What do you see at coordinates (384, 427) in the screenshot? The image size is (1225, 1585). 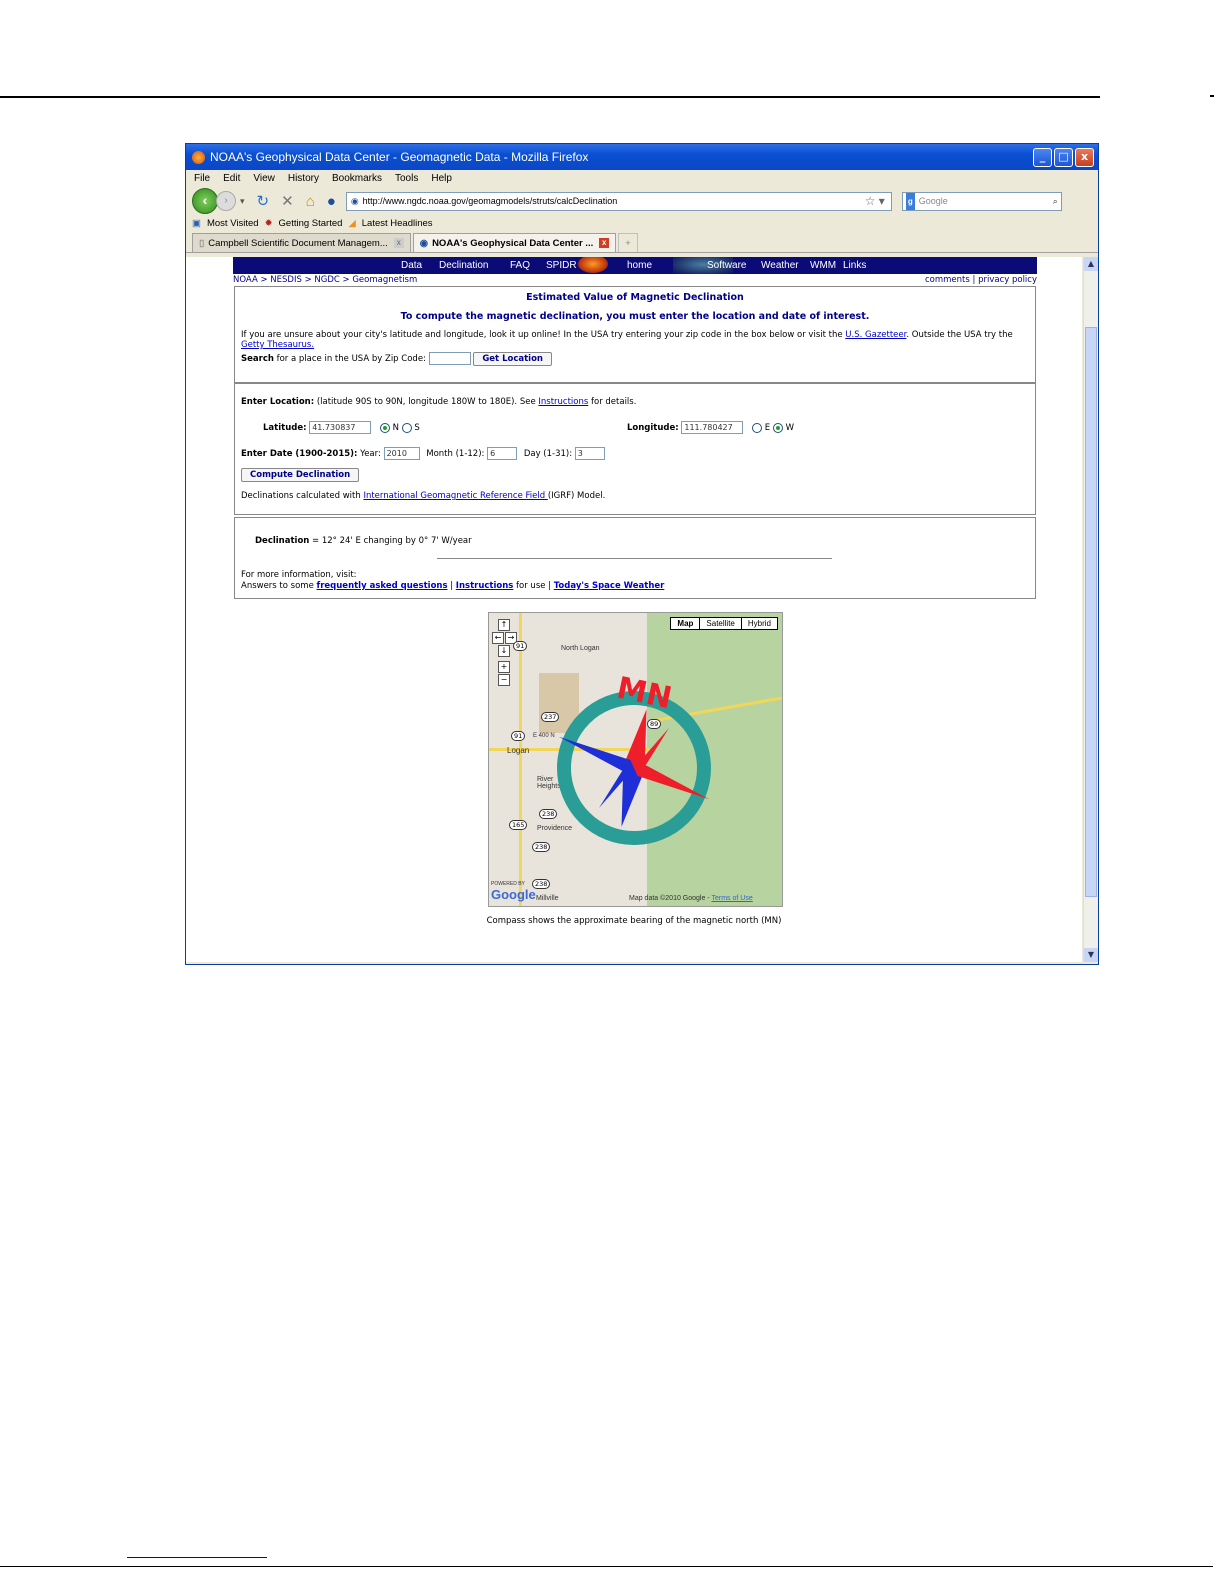 I see `latitude-north-radio` at bounding box center [384, 427].